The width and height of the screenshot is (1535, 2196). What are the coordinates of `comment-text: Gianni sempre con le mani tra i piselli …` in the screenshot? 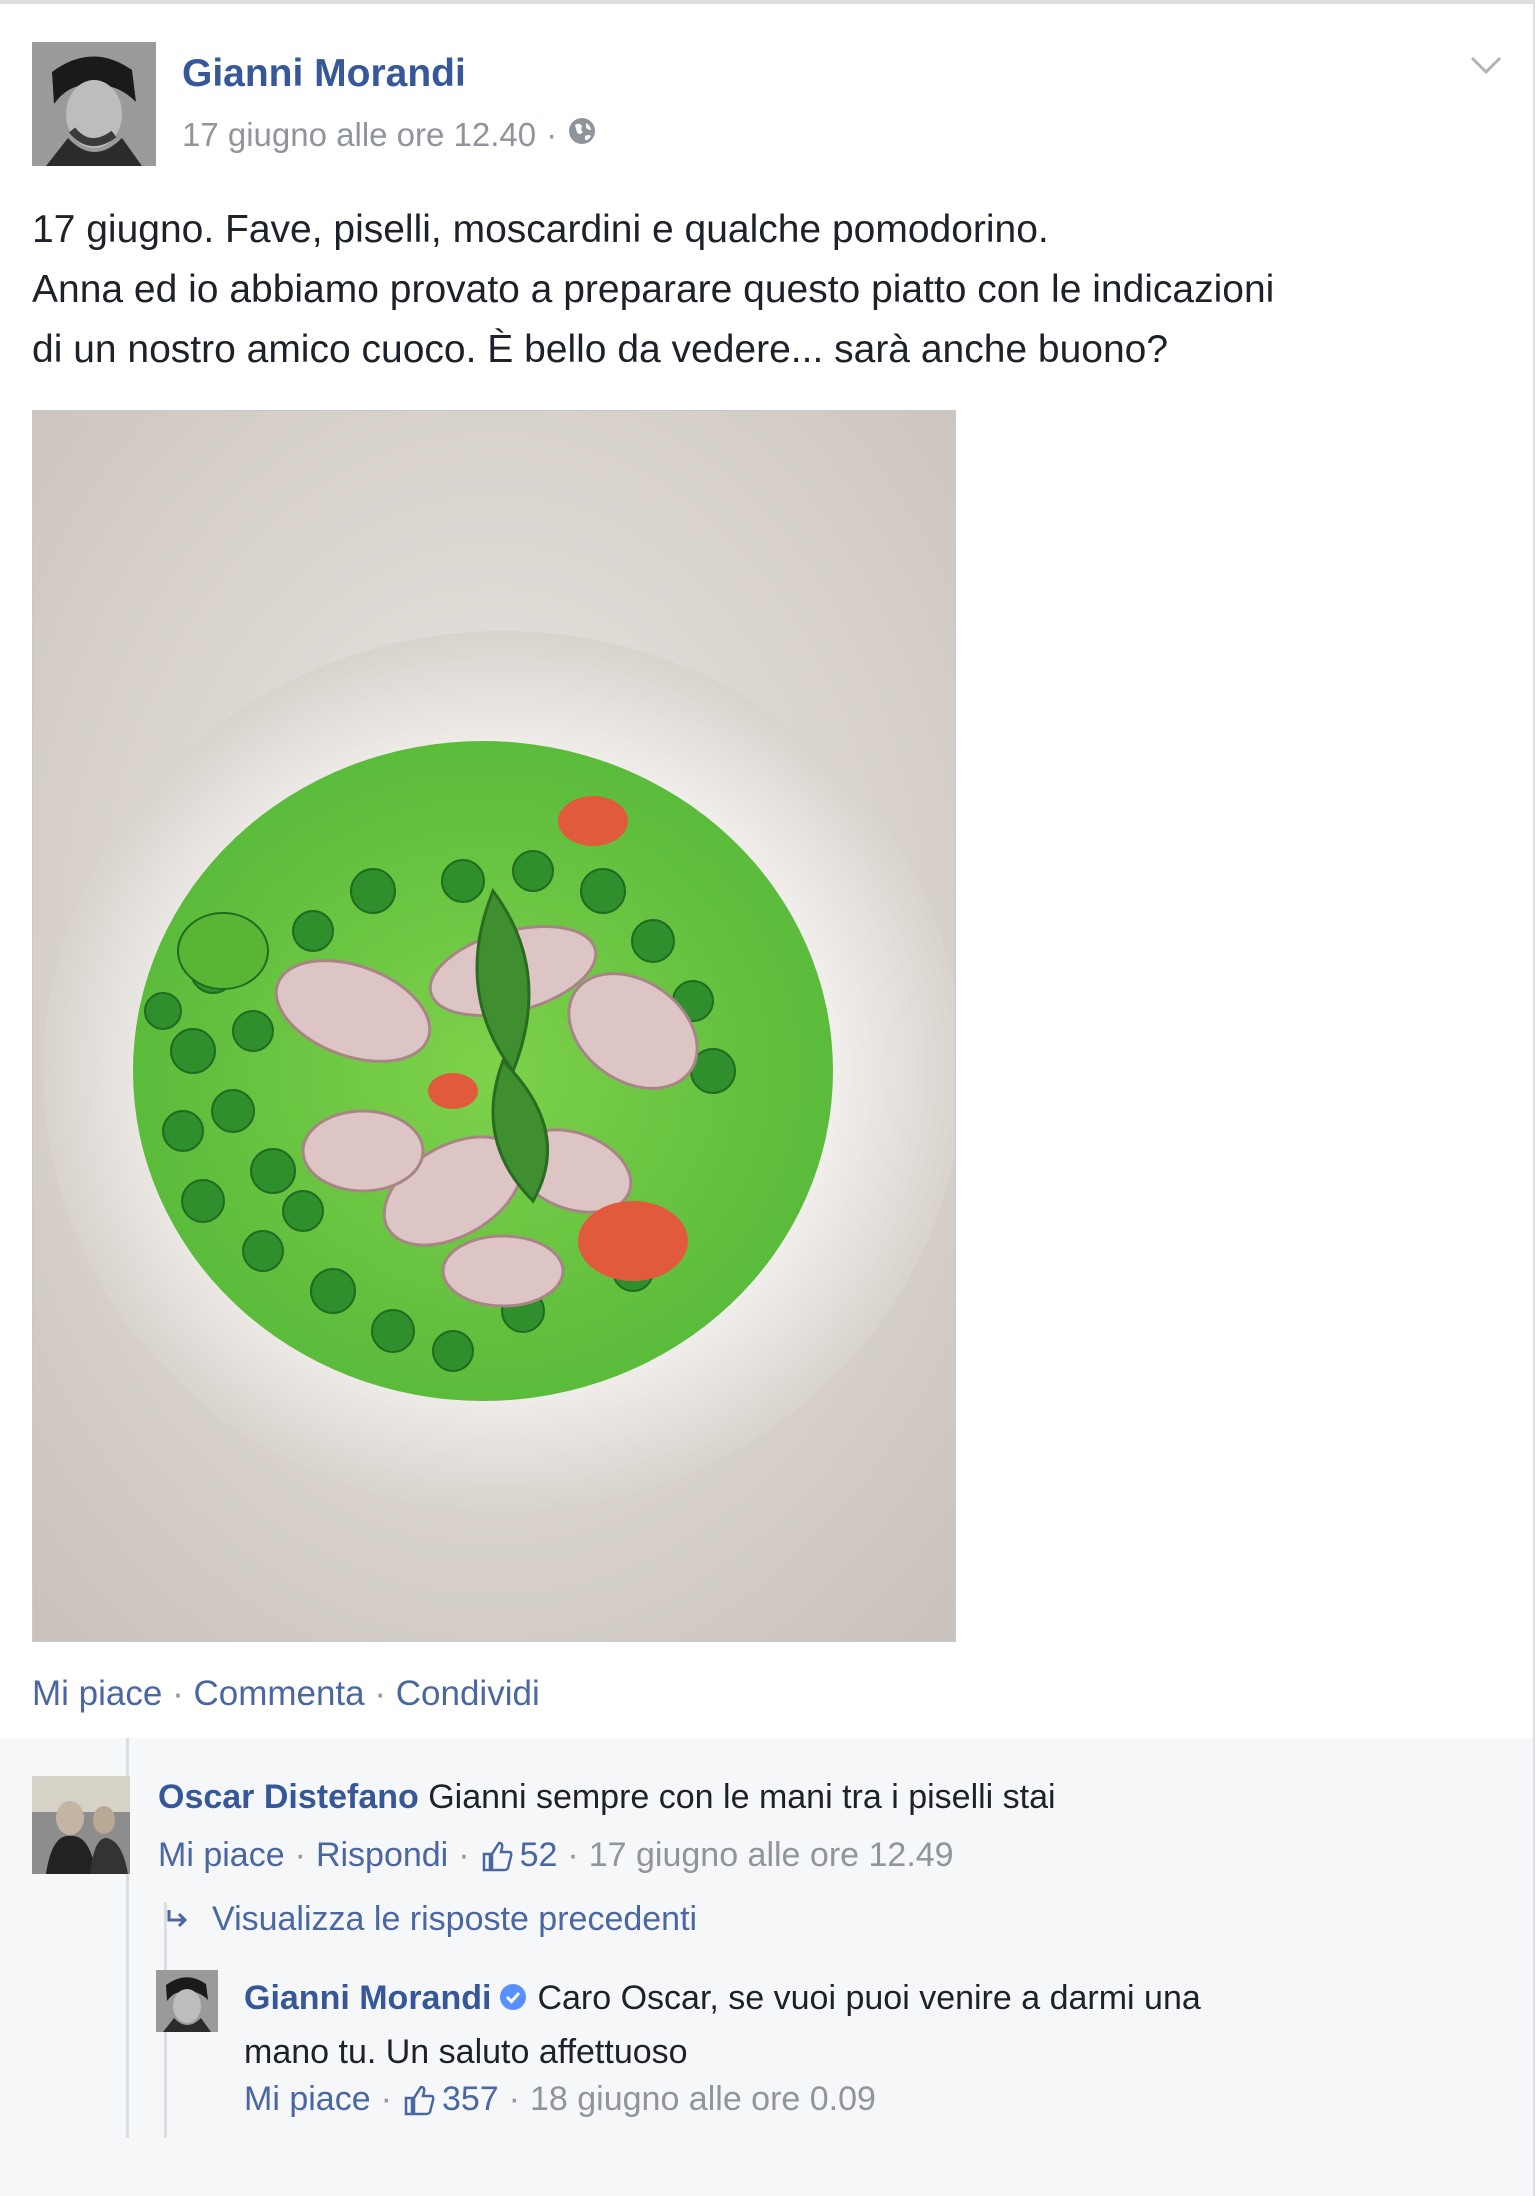 It's located at (742, 1797).